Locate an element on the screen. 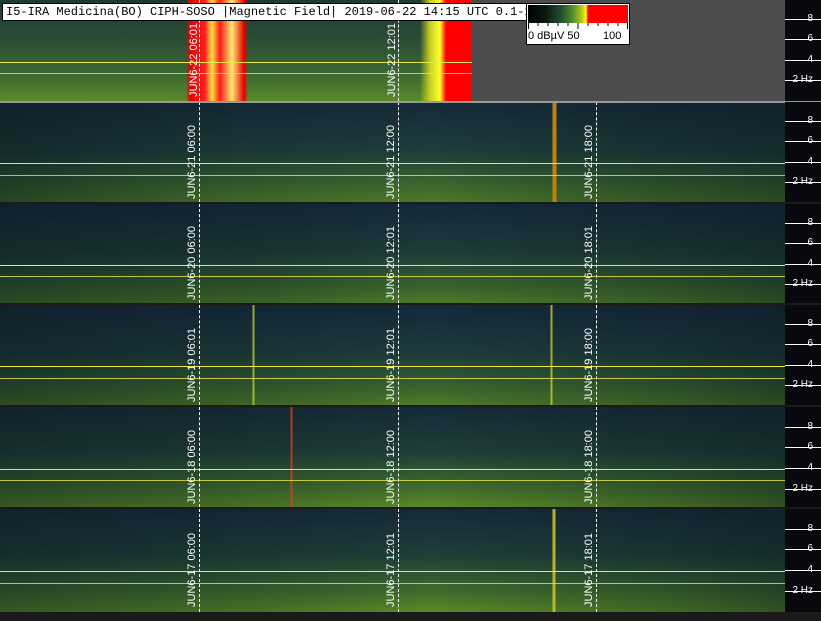 The height and width of the screenshot is (621, 821). colorbar-ticks is located at coordinates (578, 26).